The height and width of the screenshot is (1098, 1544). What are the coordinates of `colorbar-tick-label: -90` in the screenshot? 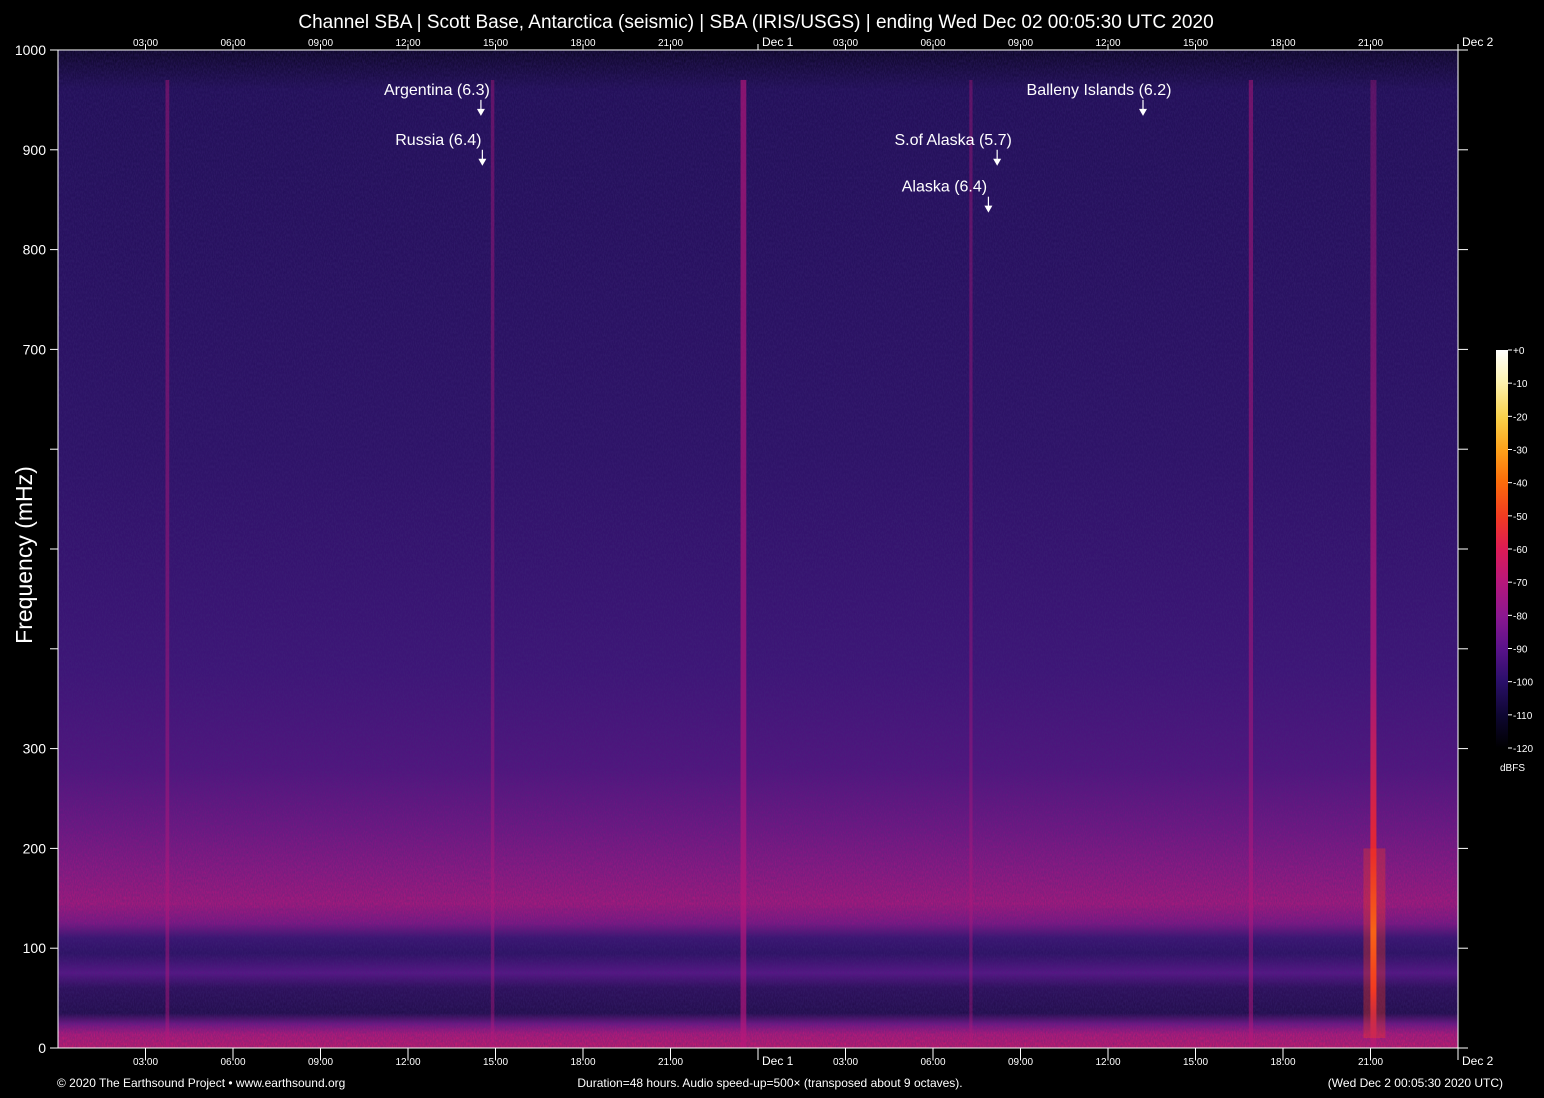 It's located at (1520, 650).